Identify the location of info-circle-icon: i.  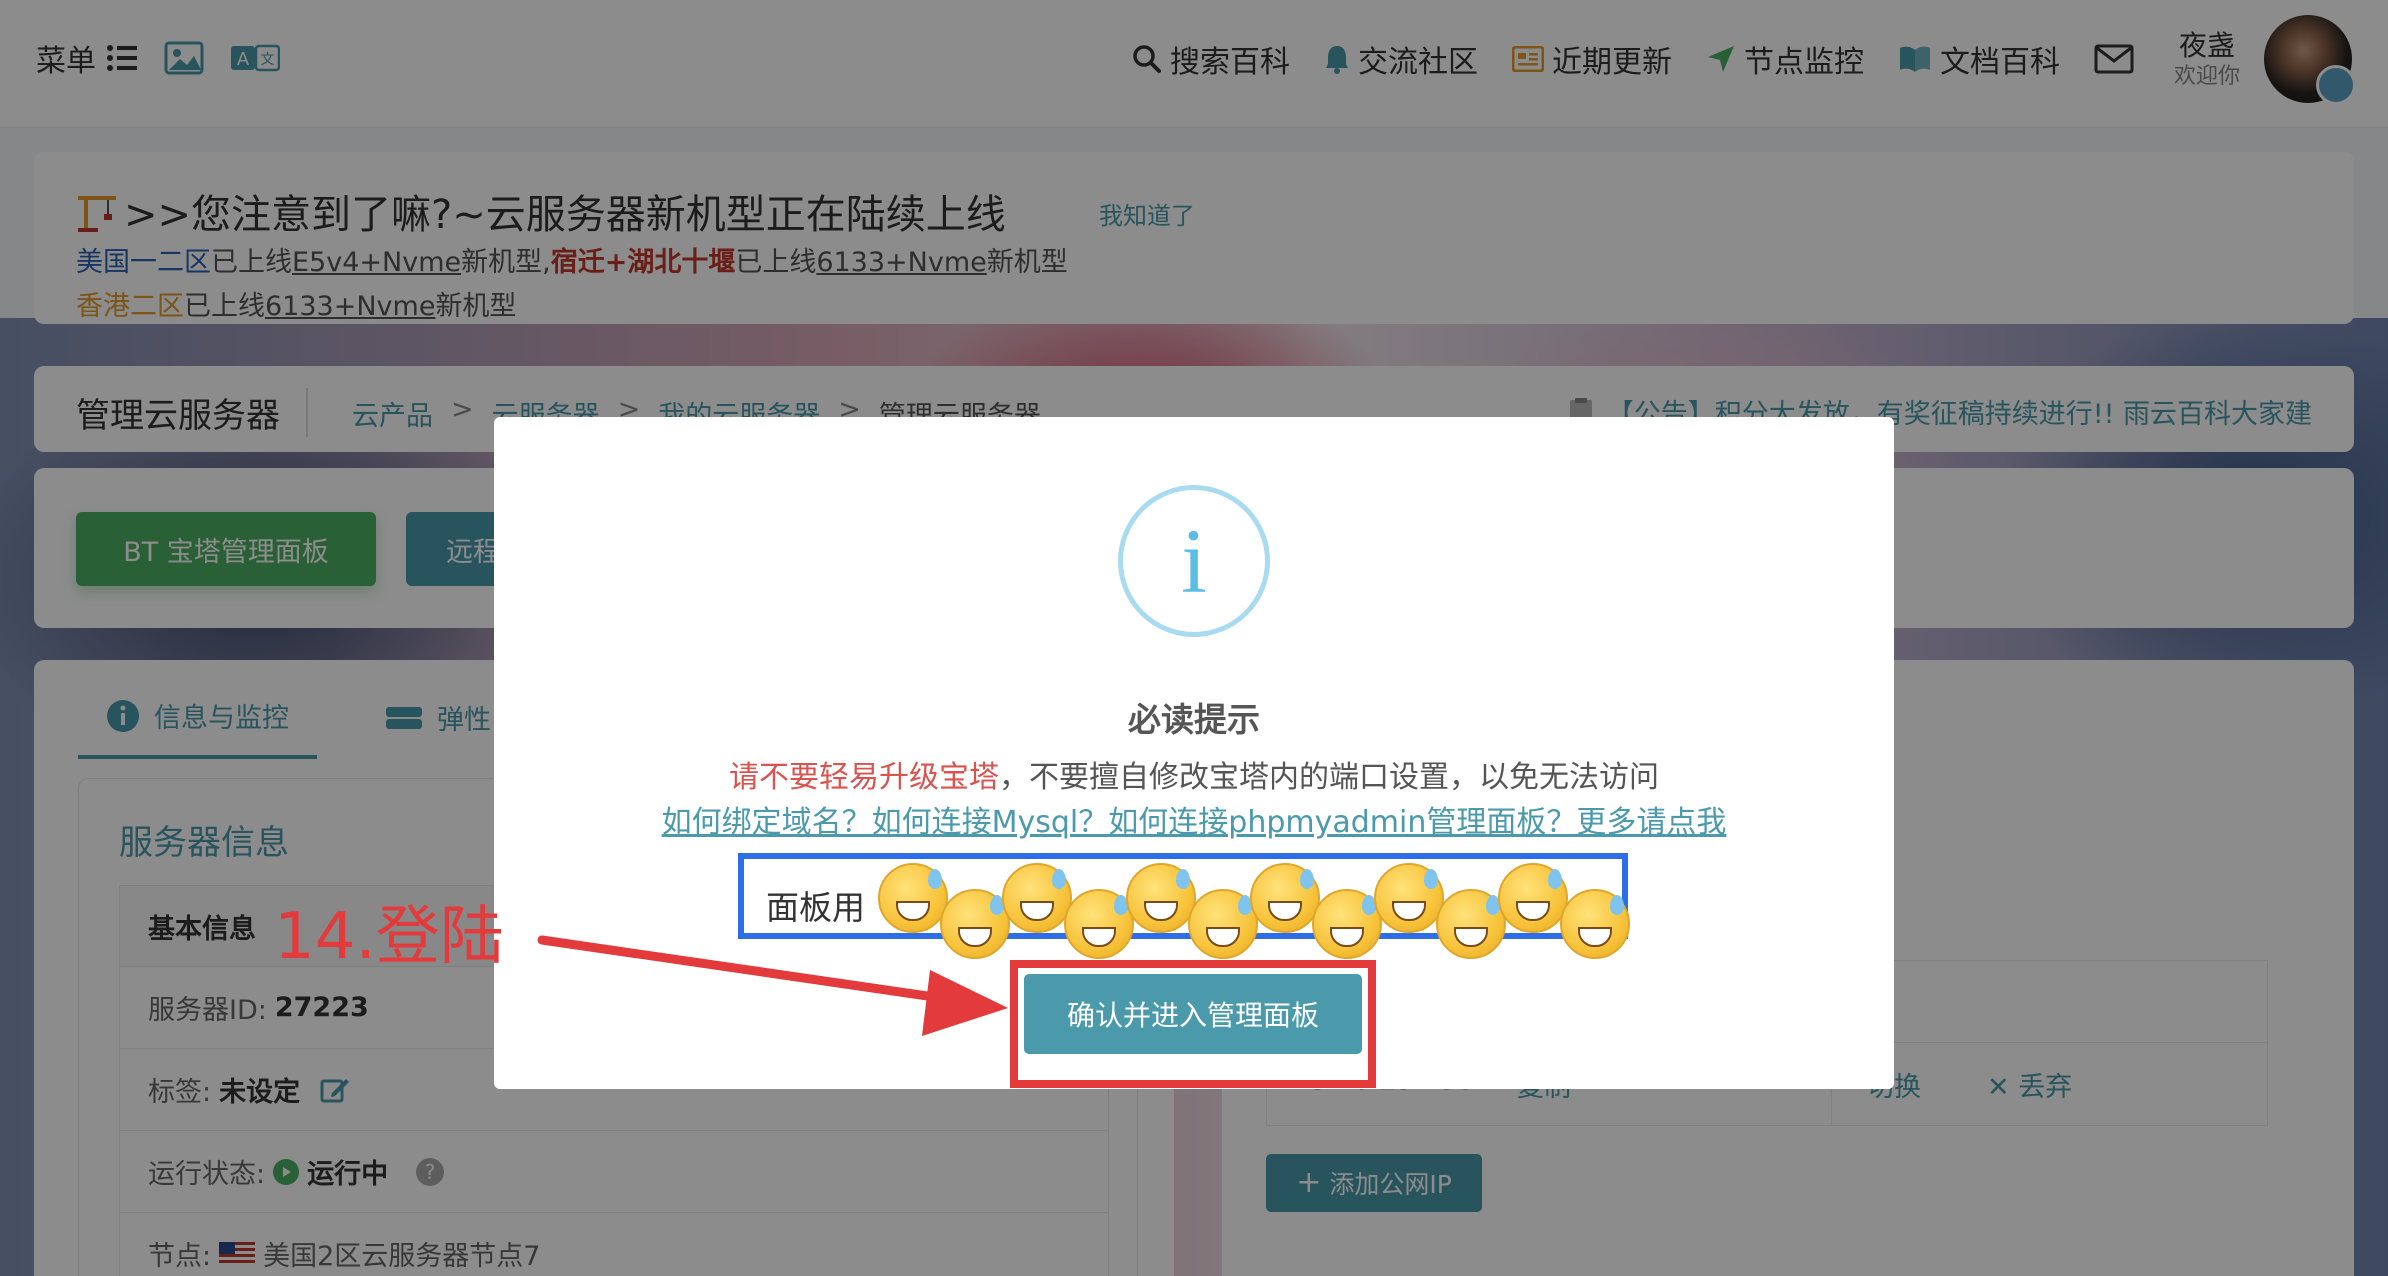
(1194, 561).